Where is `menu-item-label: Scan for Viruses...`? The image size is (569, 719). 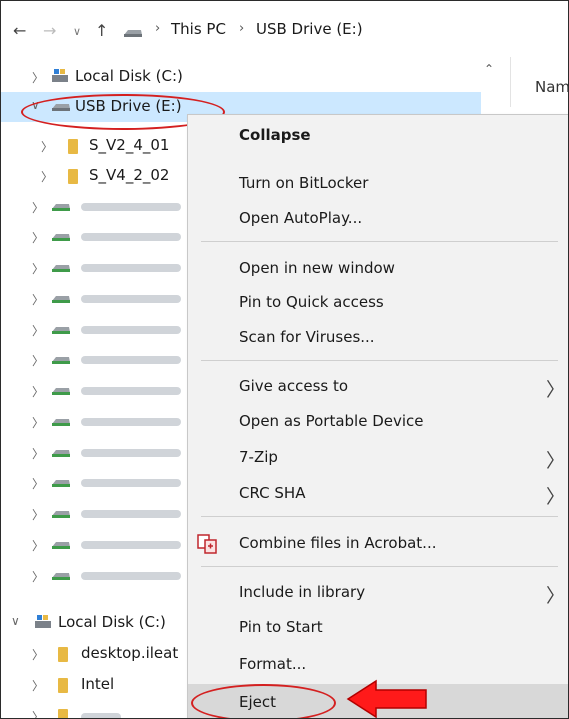 menu-item-label: Scan for Viruses... is located at coordinates (307, 337).